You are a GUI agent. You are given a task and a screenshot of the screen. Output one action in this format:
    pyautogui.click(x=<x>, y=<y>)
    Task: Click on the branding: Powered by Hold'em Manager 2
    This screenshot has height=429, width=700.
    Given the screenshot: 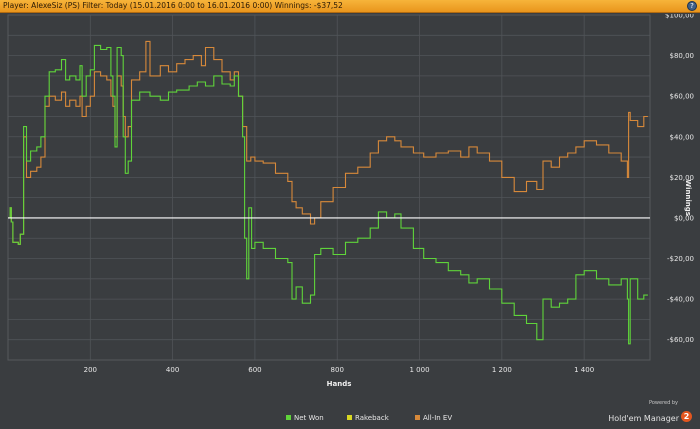 What is the action you would take?
    pyautogui.click(x=650, y=412)
    